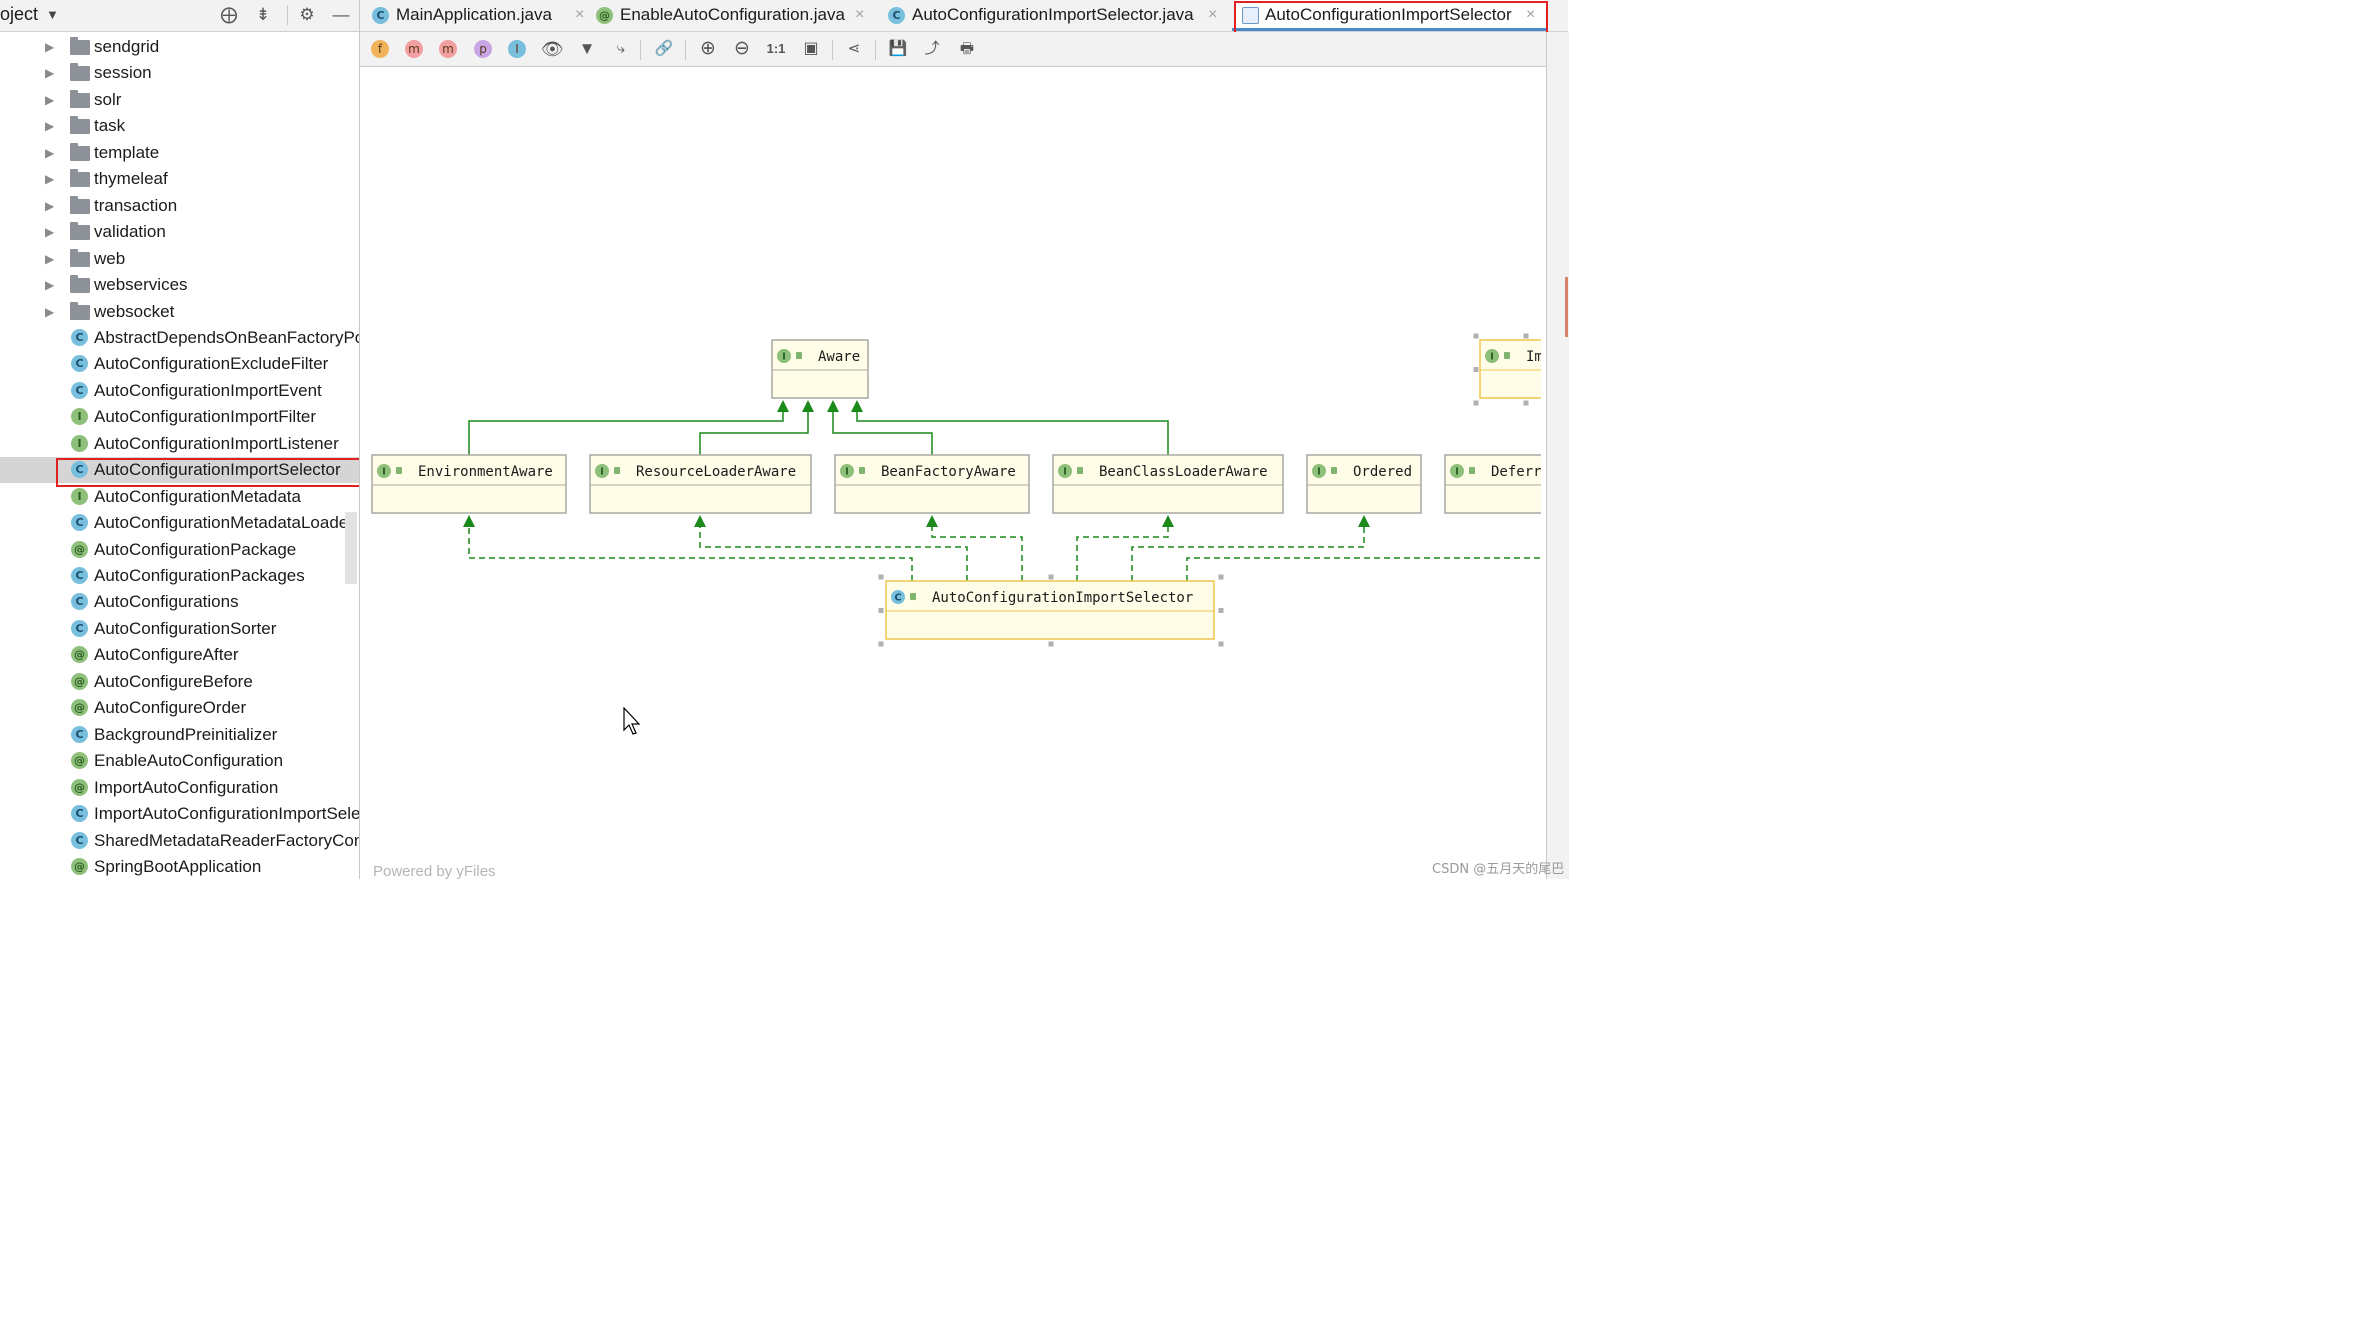 This screenshot has height=1328, width=2369. I want to click on zoom-out-icon: ⊖, so click(742, 49).